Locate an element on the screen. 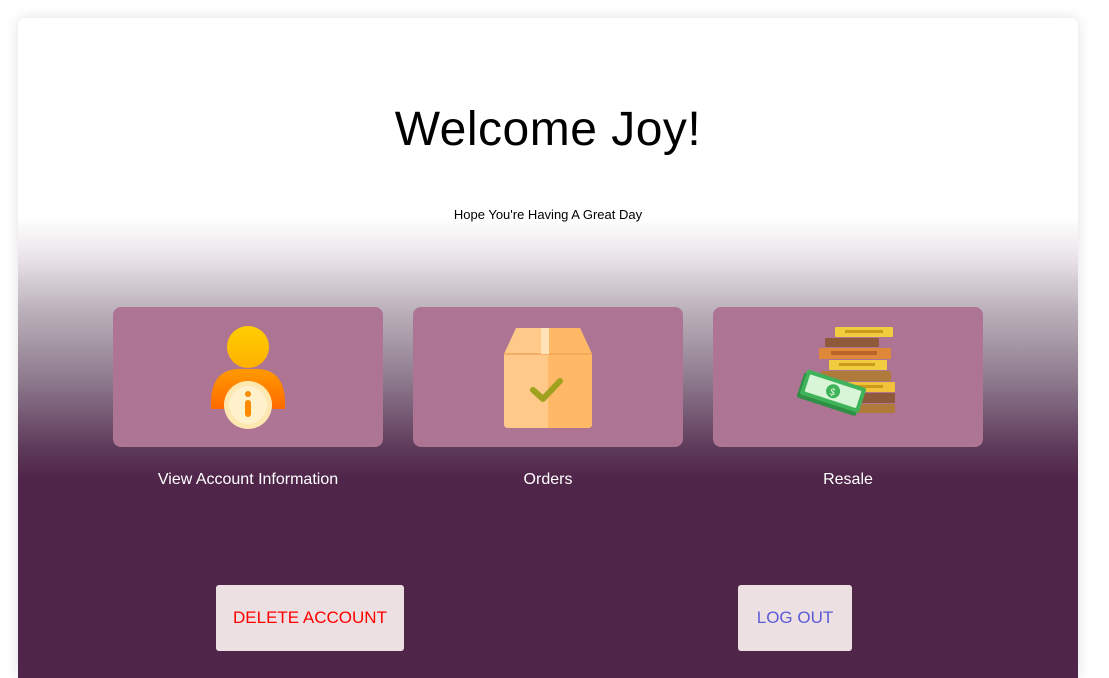 This screenshot has height=678, width=1109. page-subtitle: Hope You're Having A Great Day is located at coordinates (548, 214).